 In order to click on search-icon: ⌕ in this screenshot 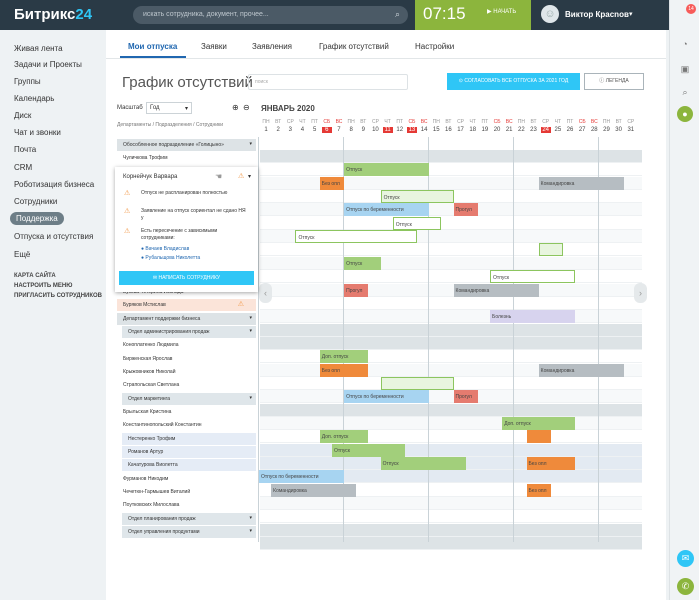, I will do `click(685, 92)`.